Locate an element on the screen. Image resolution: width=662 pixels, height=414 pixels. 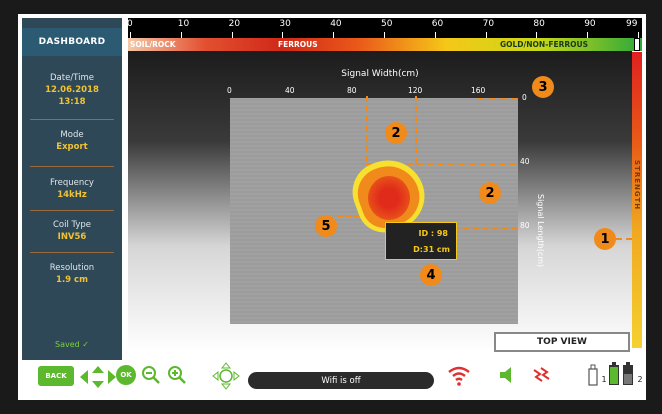
target-info-box: ID : 98 D:31 cm is located at coordinates (421, 241).